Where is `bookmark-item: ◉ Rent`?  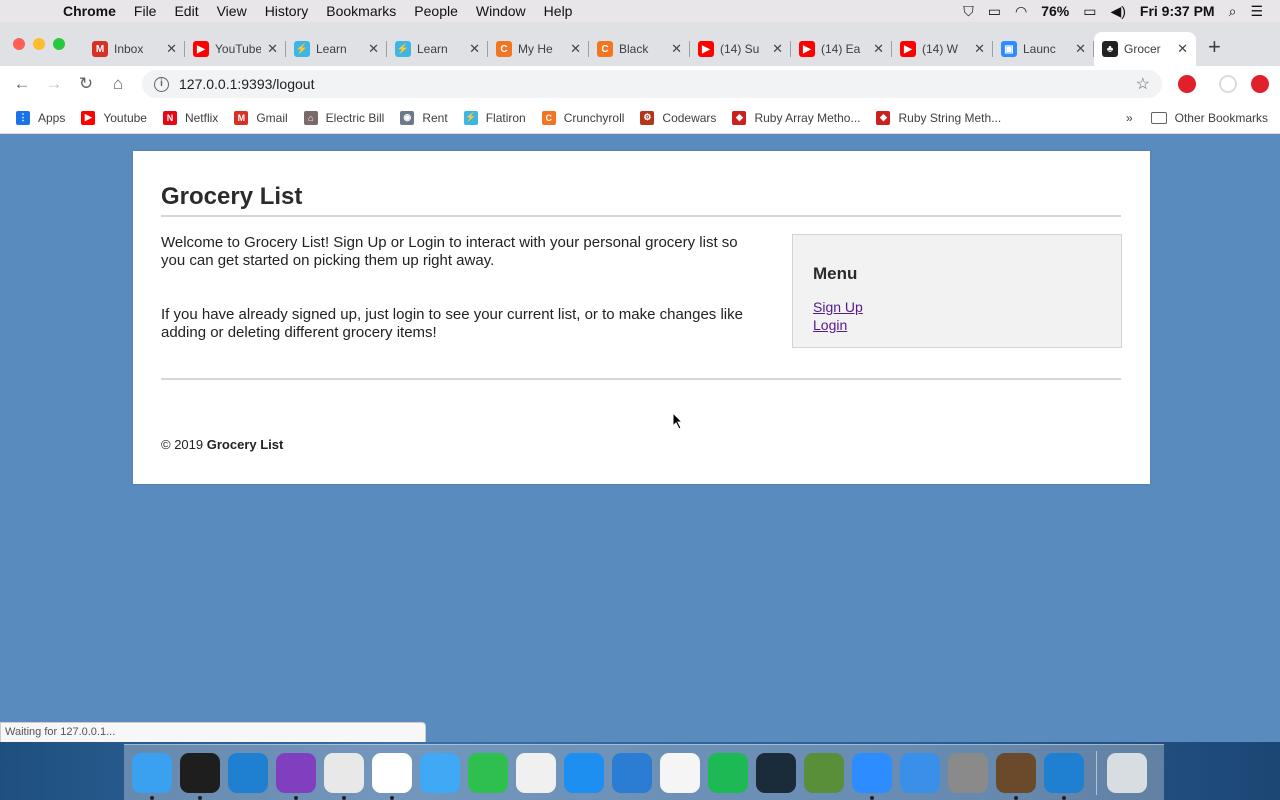 bookmark-item: ◉ Rent is located at coordinates (424, 117).